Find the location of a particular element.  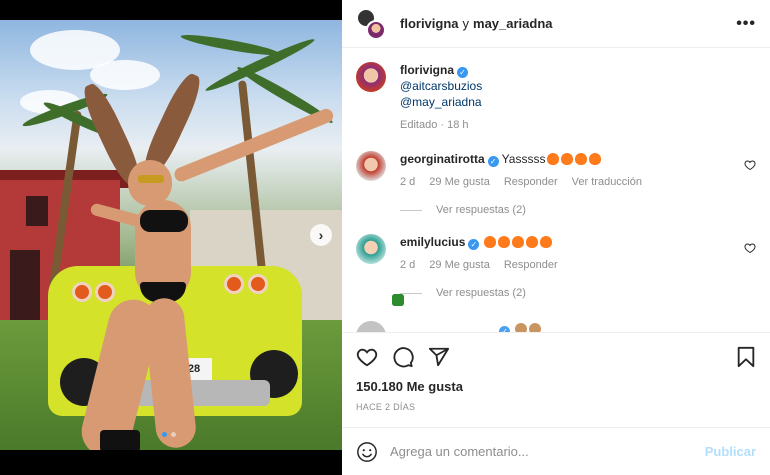

comment-partial: ✓ is located at coordinates (556, 326).